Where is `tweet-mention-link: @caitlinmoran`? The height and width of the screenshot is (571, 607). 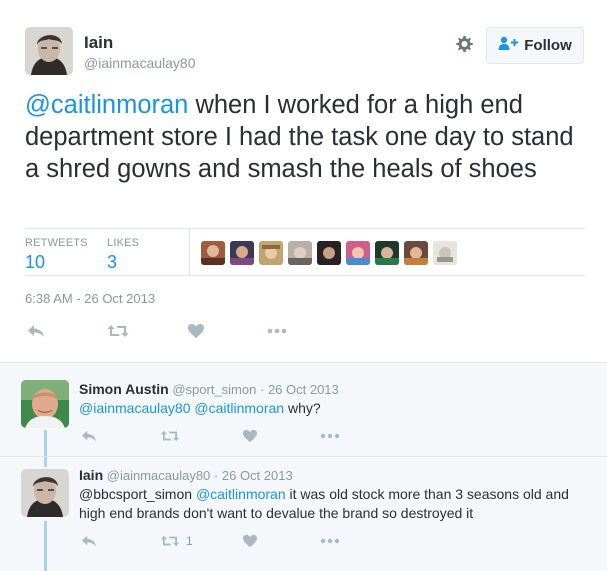
tweet-mention-link: @caitlinmoran is located at coordinates (106, 105).